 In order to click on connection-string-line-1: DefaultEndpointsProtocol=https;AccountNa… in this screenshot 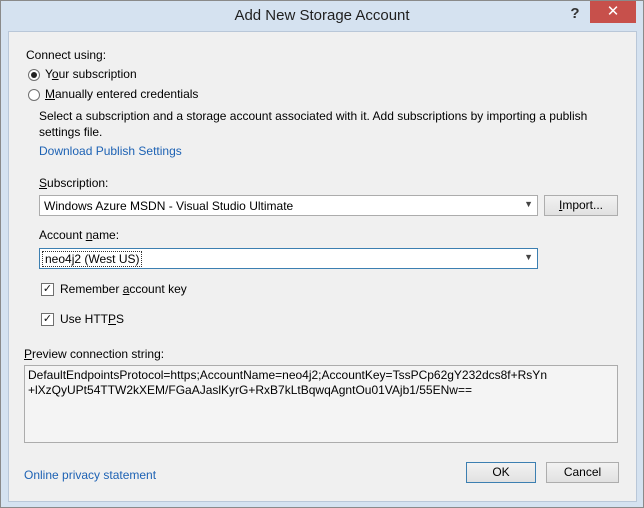, I will do `click(287, 375)`.